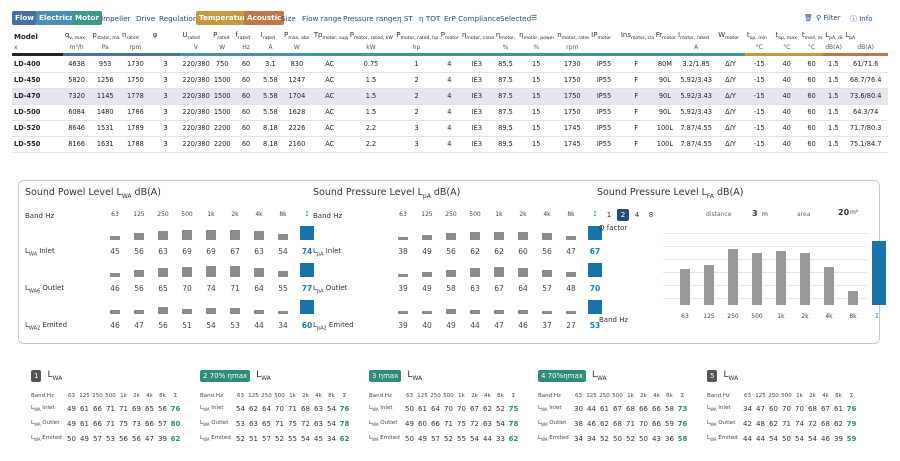 The height and width of the screenshot is (461, 900). Describe the element at coordinates (115, 18) in the screenshot. I see `tab-impeller: Impeller` at that location.